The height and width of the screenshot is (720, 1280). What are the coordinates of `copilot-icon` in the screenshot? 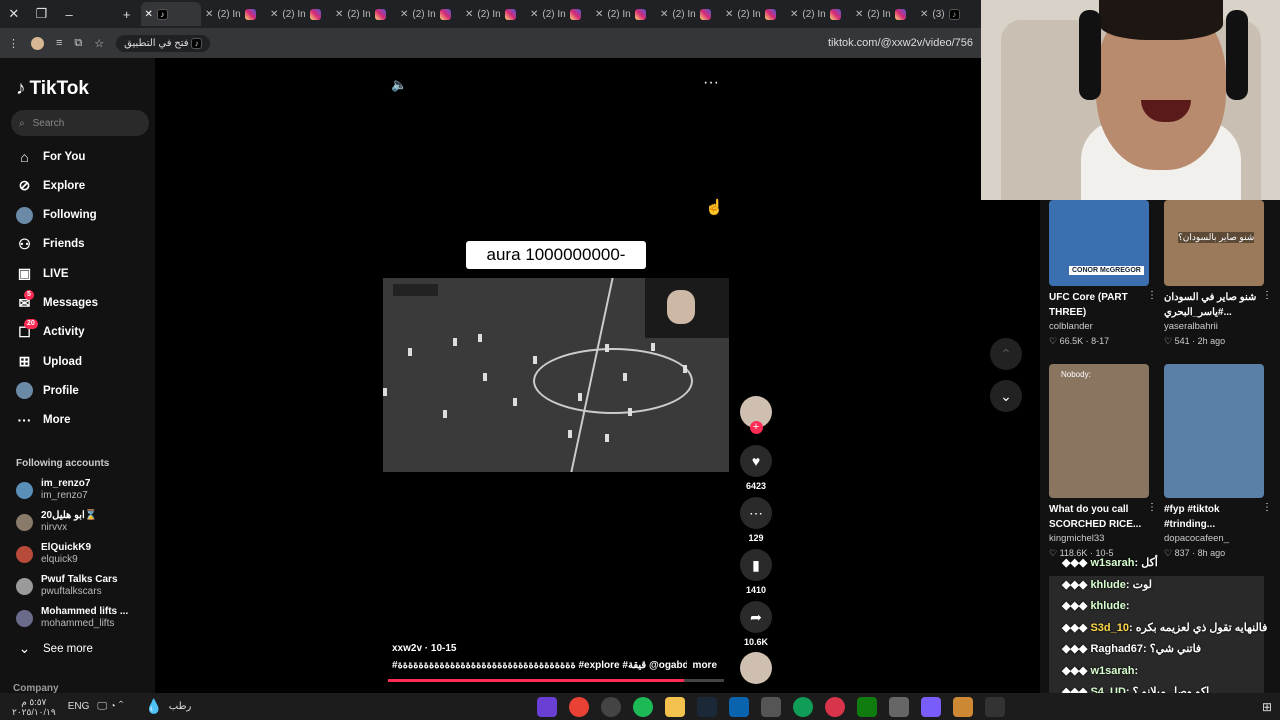 It's located at (931, 706).